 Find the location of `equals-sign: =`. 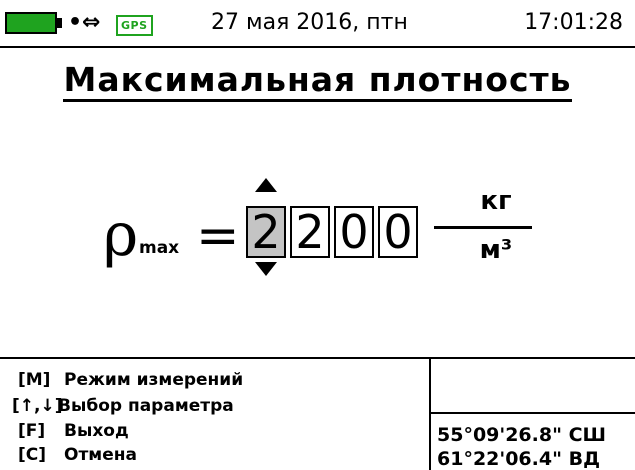

equals-sign: = is located at coordinates (218, 236).